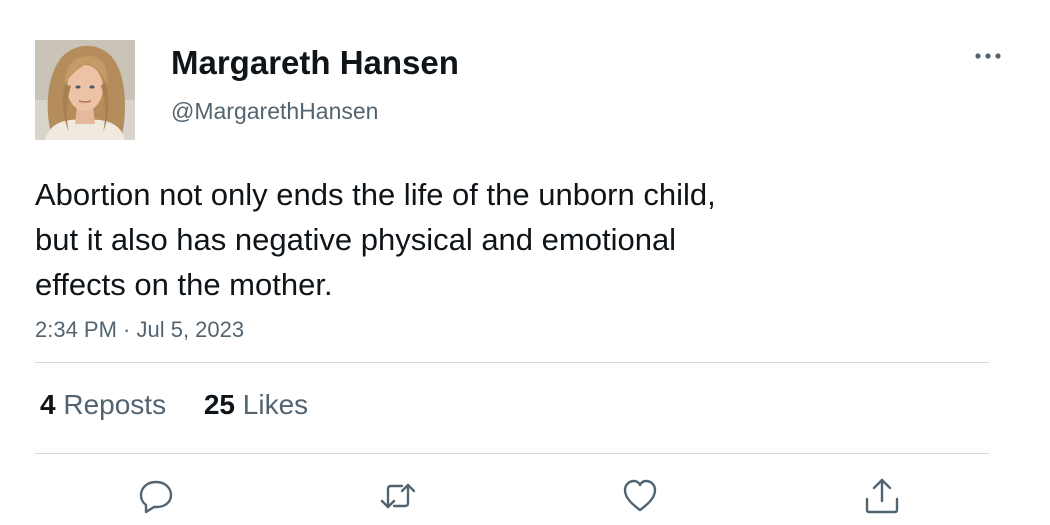 The image size is (1050, 525). I want to click on avatar, so click(85, 90).